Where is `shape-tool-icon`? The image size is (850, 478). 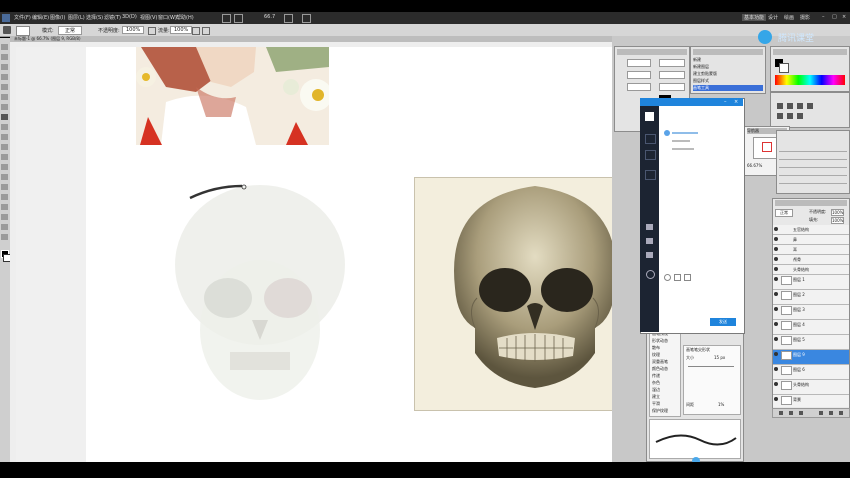
shape-tool-icon is located at coordinates (4, 217).